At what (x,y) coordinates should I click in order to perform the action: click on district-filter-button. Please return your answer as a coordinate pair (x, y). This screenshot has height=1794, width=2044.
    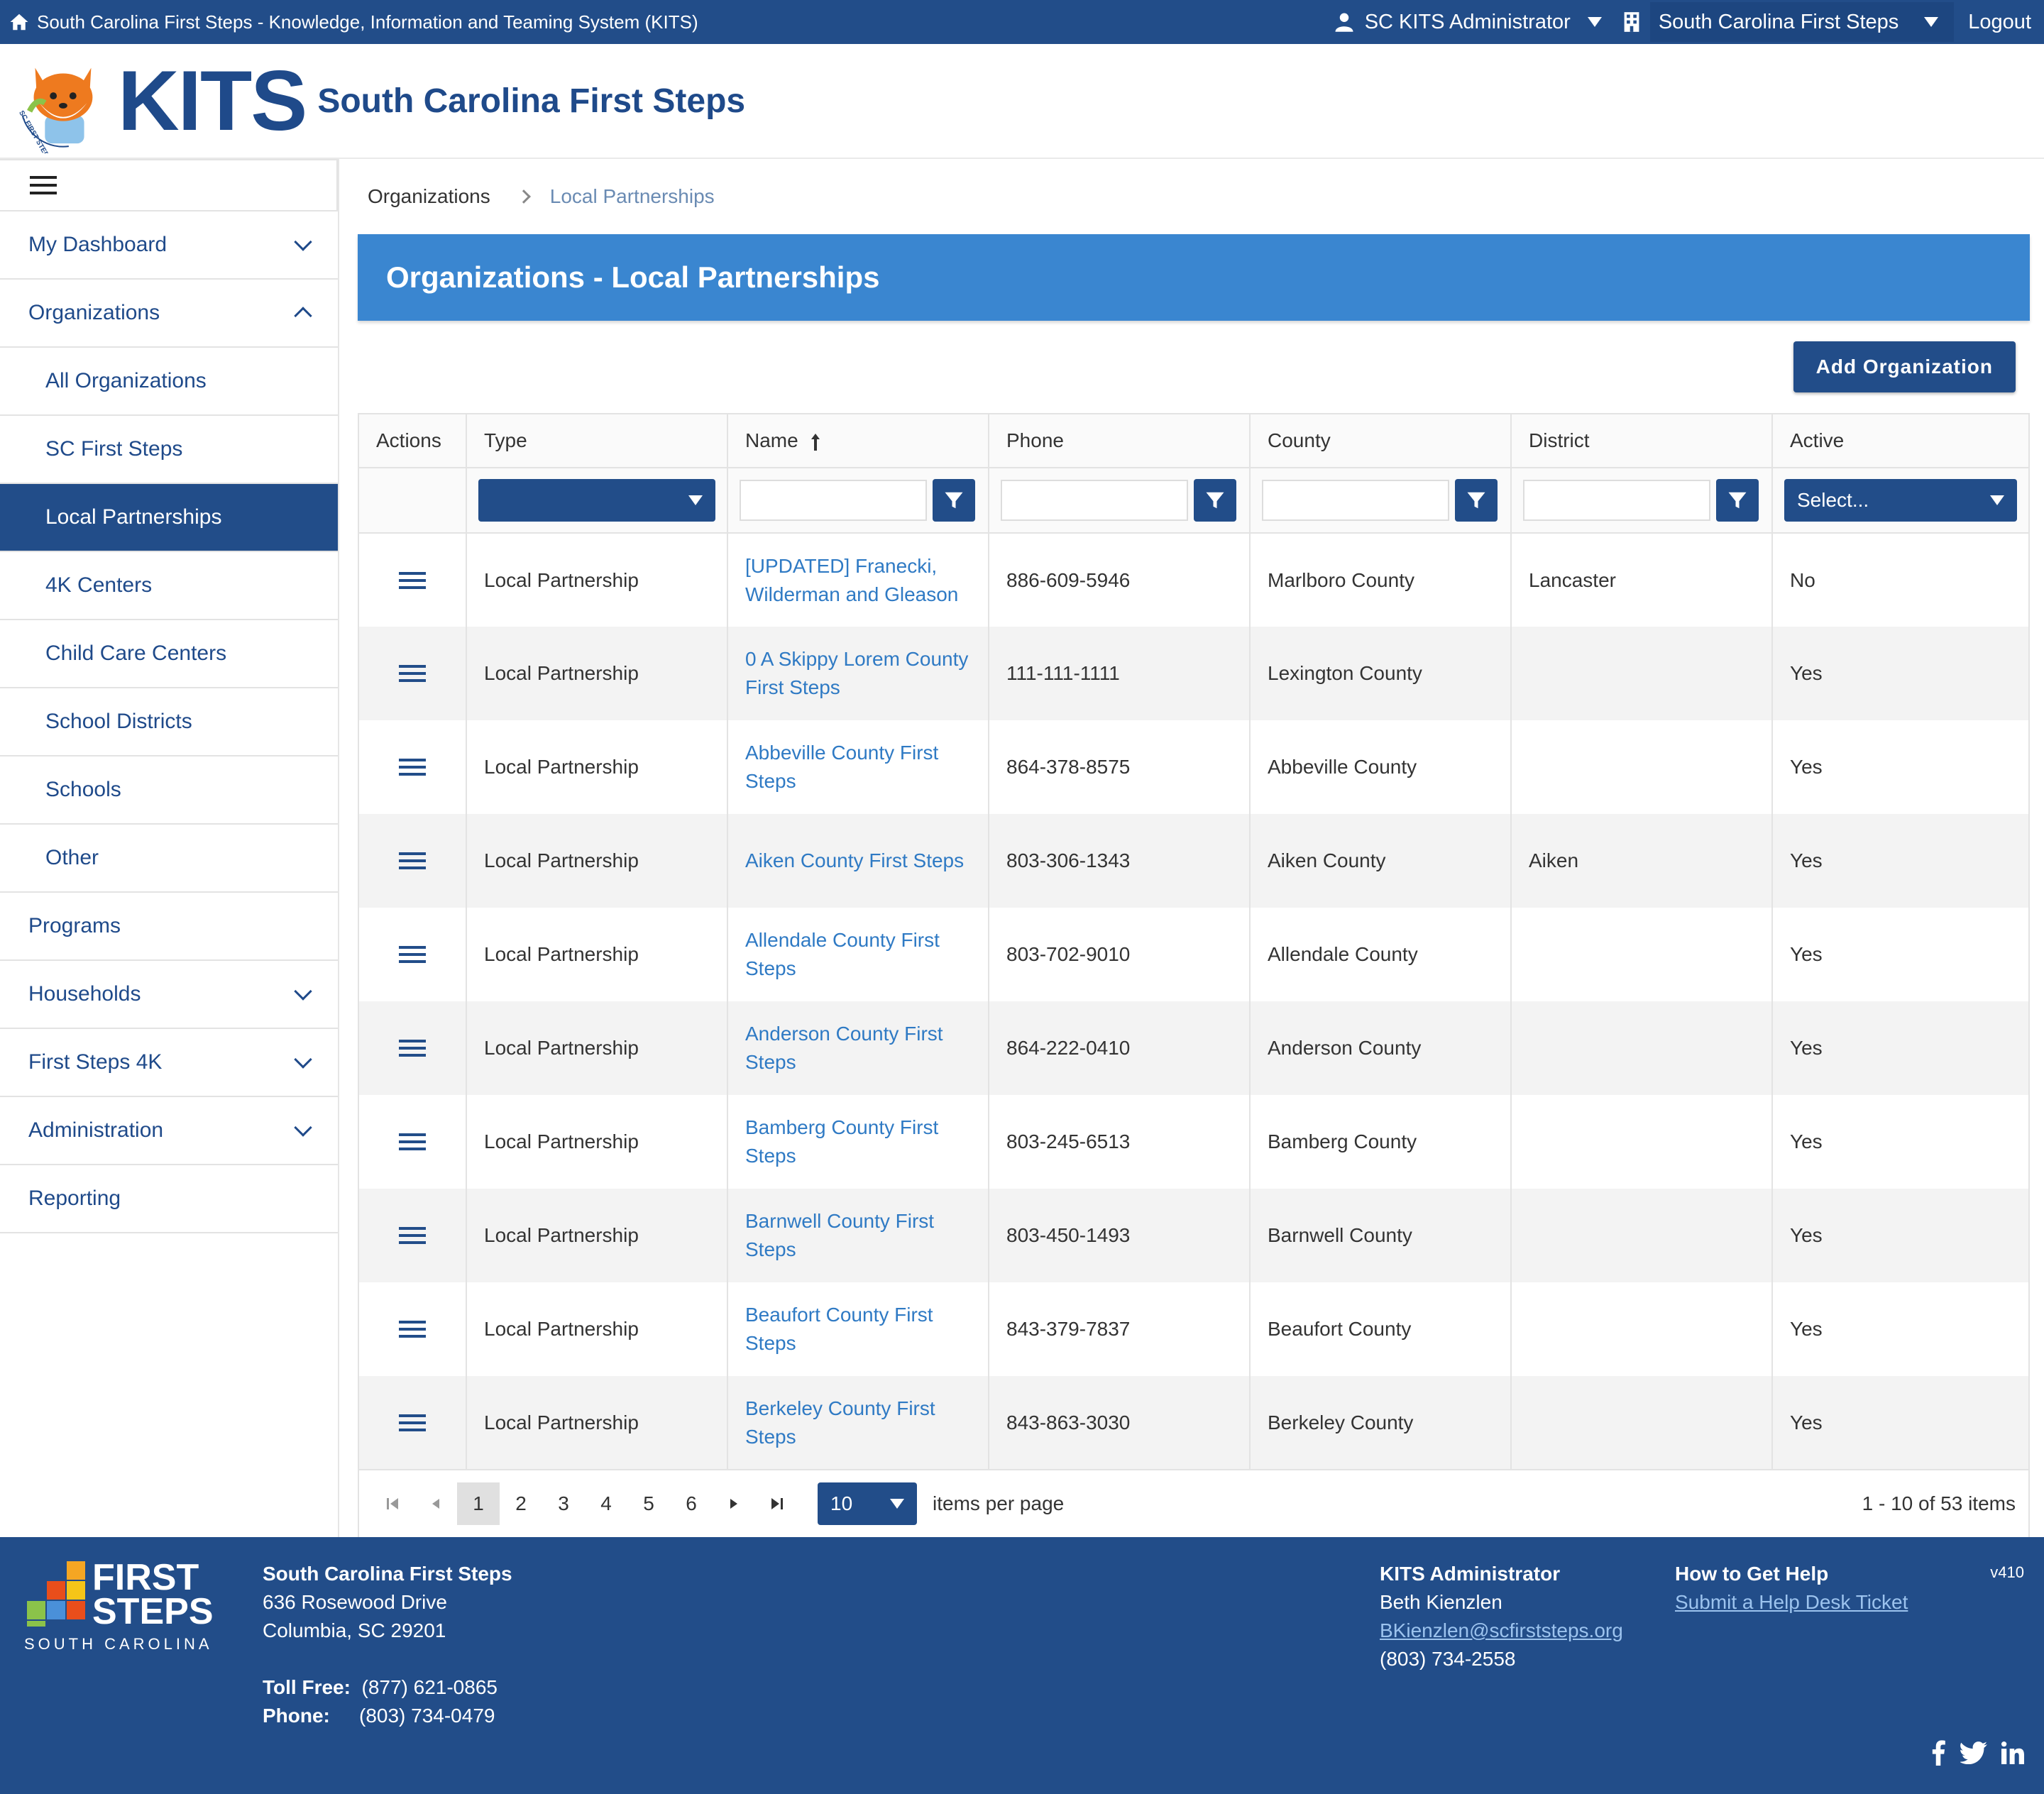
    Looking at the image, I should click on (1737, 501).